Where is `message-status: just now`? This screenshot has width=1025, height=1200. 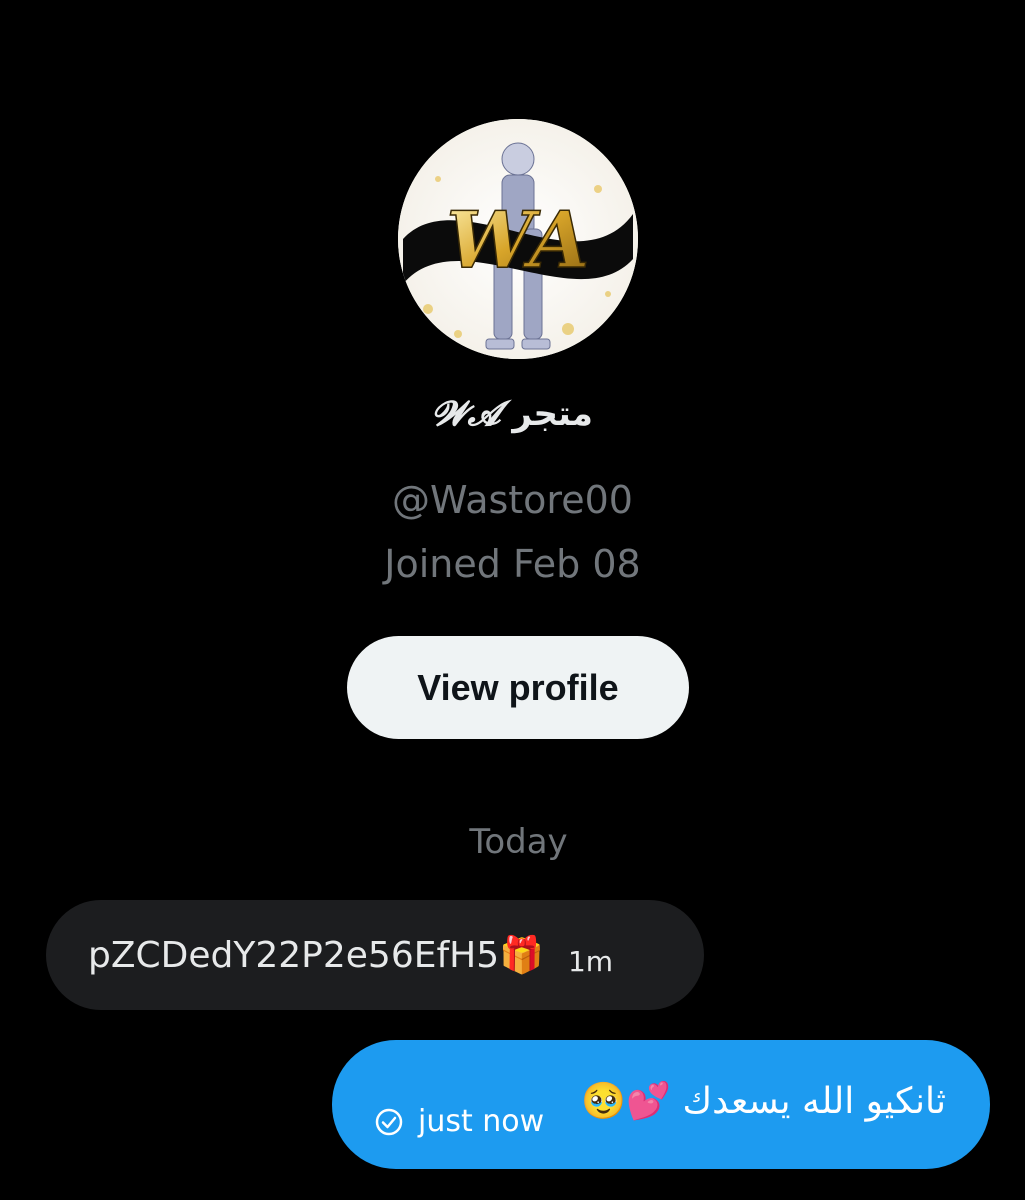 message-status: just now is located at coordinates (459, 1121).